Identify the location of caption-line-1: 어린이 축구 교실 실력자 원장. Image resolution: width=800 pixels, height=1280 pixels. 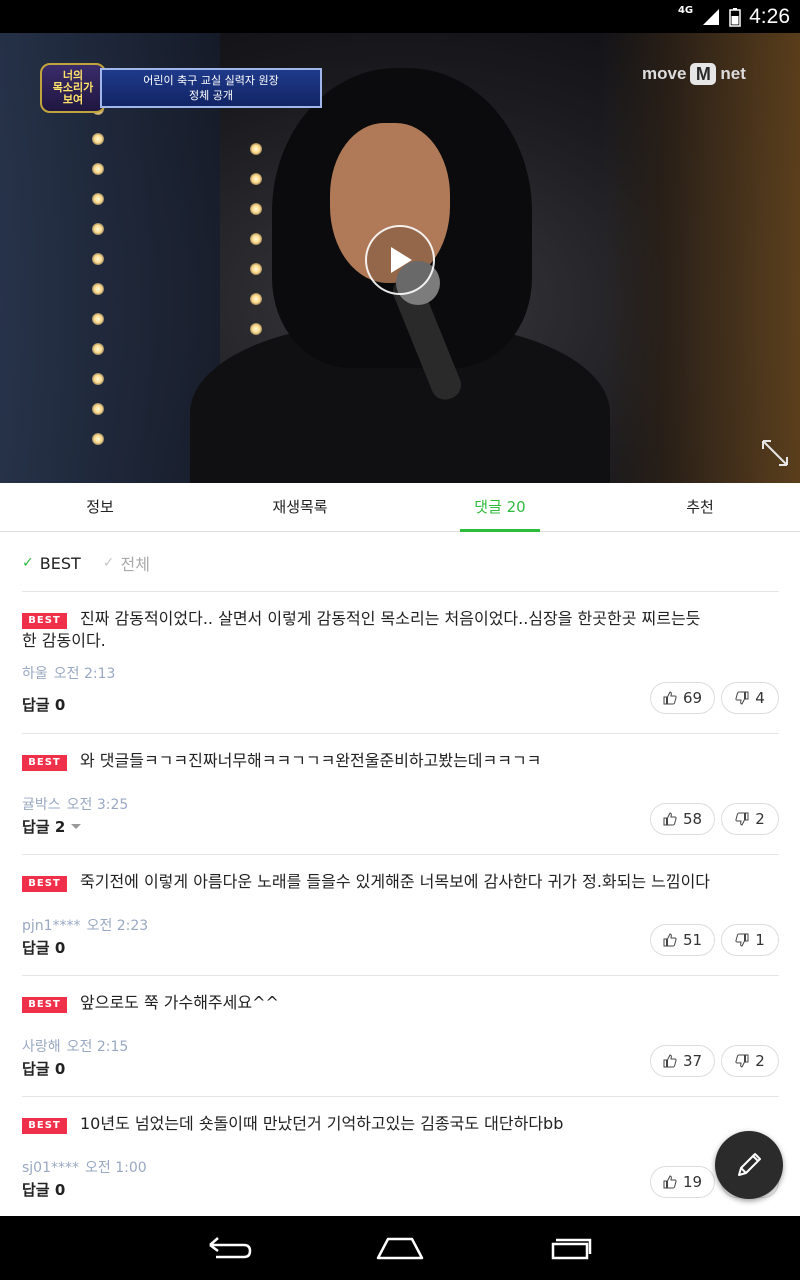
(211, 80).